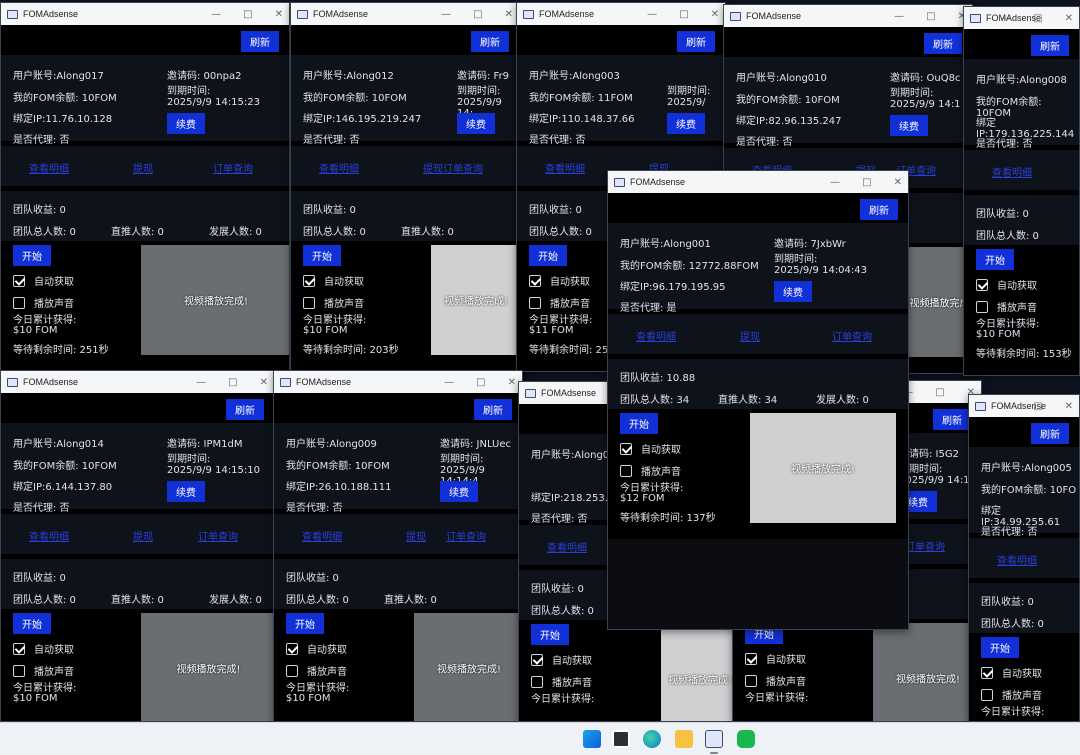 The width and height of the screenshot is (1080, 755). Describe the element at coordinates (652, 739) in the screenshot. I see `edge-browser-icon` at that location.